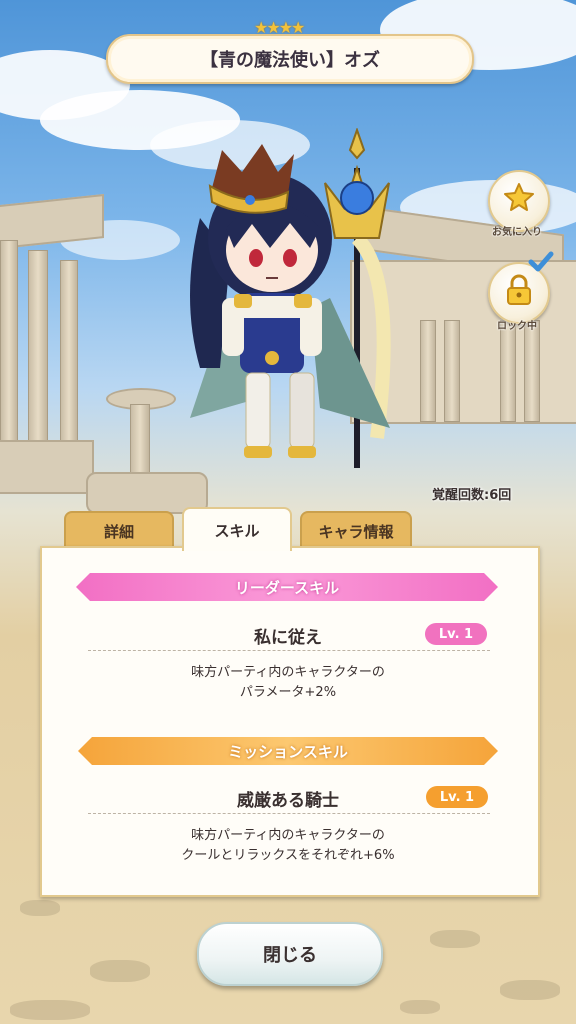 This screenshot has height=1024, width=576. Describe the element at coordinates (289, 650) in the screenshot. I see `leader-skill-divider` at that location.